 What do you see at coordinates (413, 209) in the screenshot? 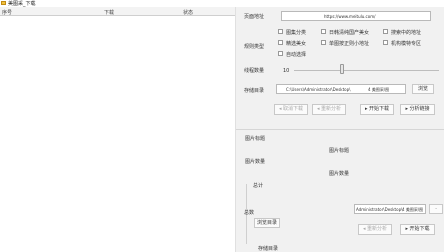
I see `save-dir2-suffix: 4 美图采\图` at bounding box center [413, 209].